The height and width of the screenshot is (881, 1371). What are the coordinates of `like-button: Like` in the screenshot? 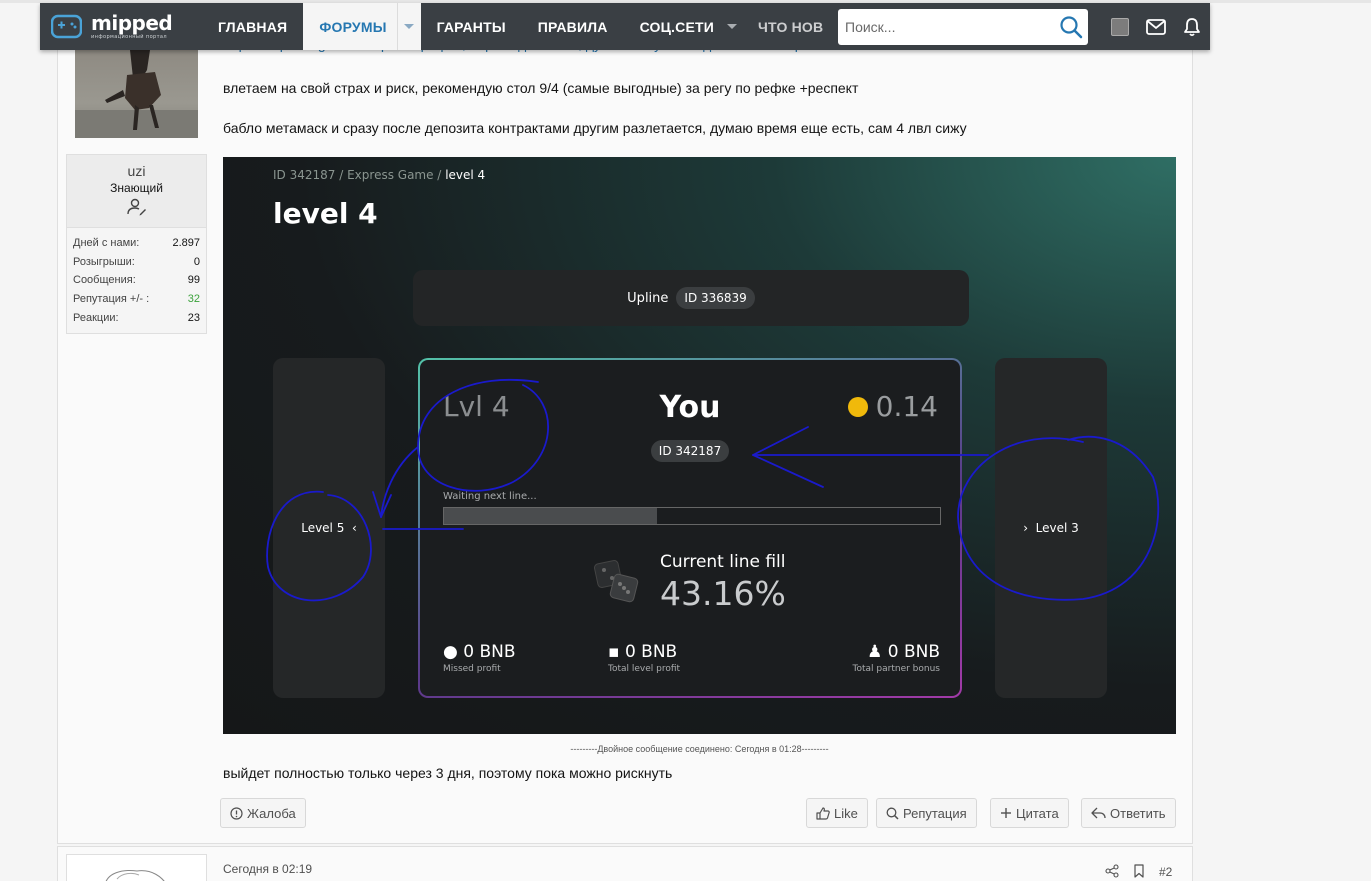 It's located at (837, 813).